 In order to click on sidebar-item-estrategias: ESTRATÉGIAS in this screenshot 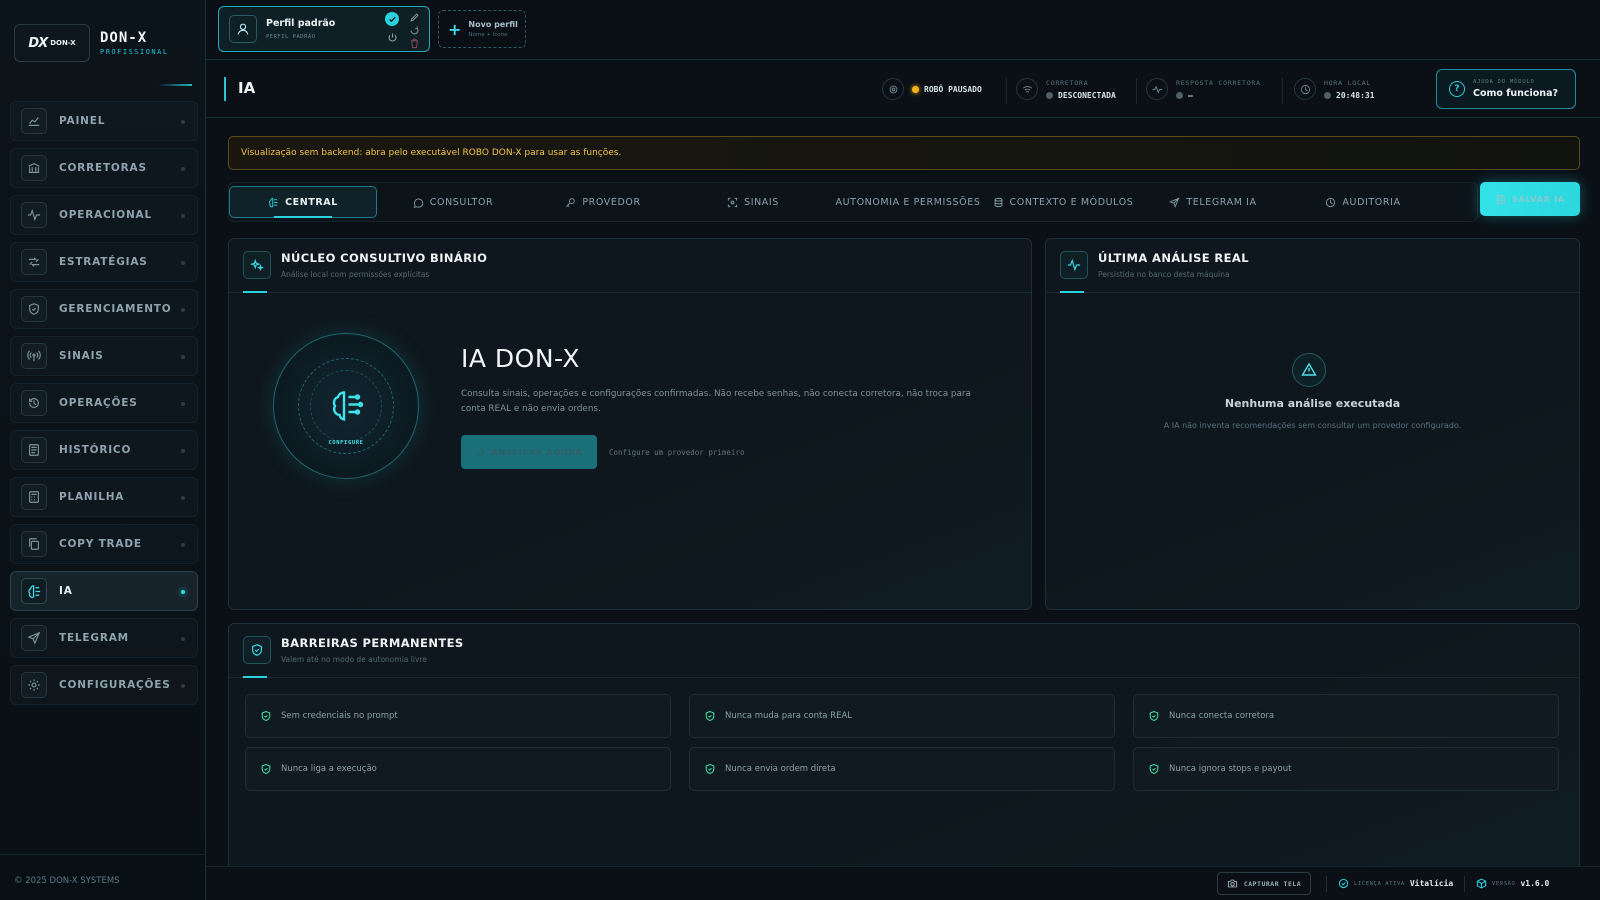, I will do `click(104, 262)`.